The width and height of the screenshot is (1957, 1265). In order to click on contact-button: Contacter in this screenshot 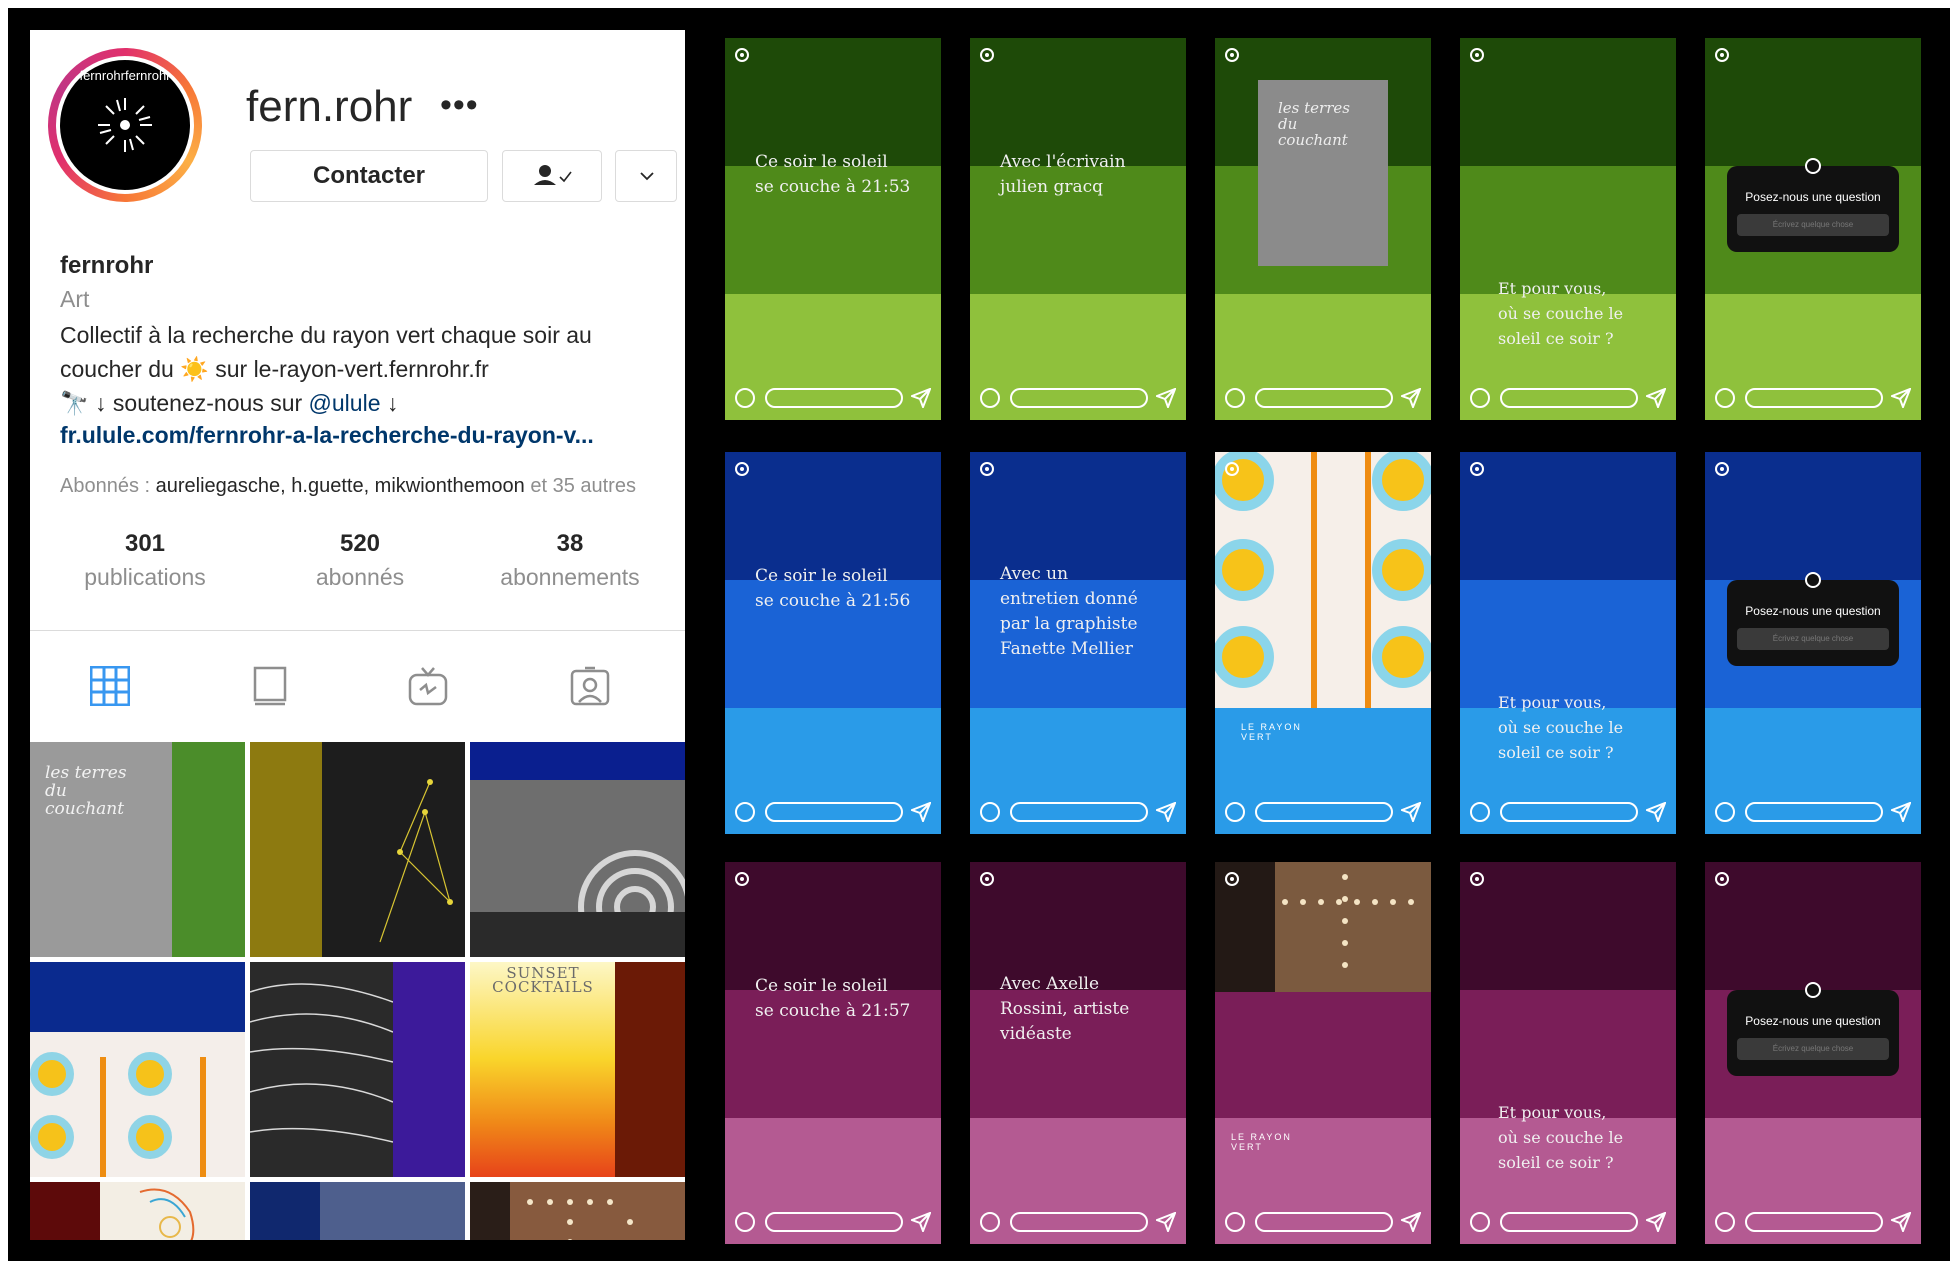, I will do `click(369, 176)`.